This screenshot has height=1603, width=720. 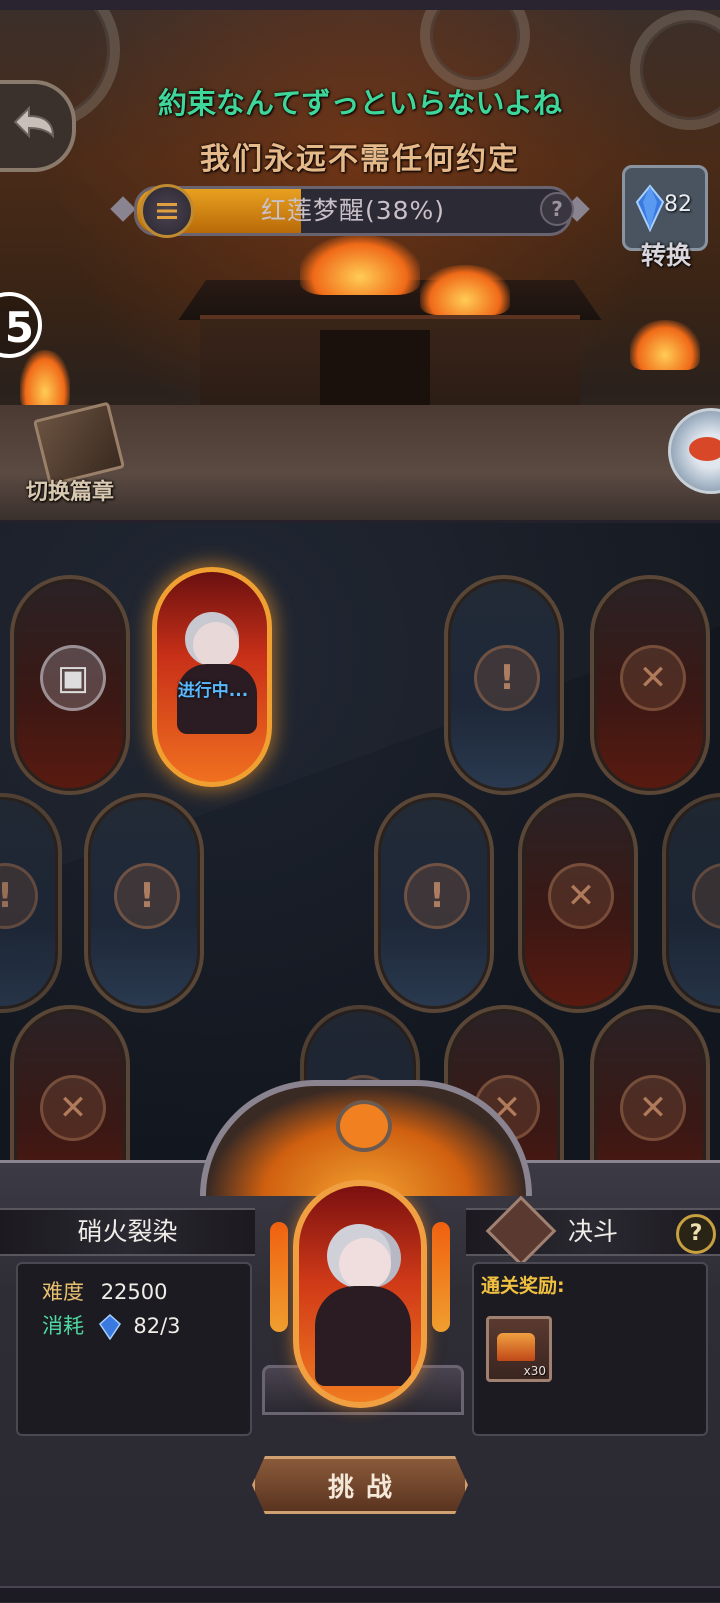 I want to click on boss-head, so click(x=365, y=1264).